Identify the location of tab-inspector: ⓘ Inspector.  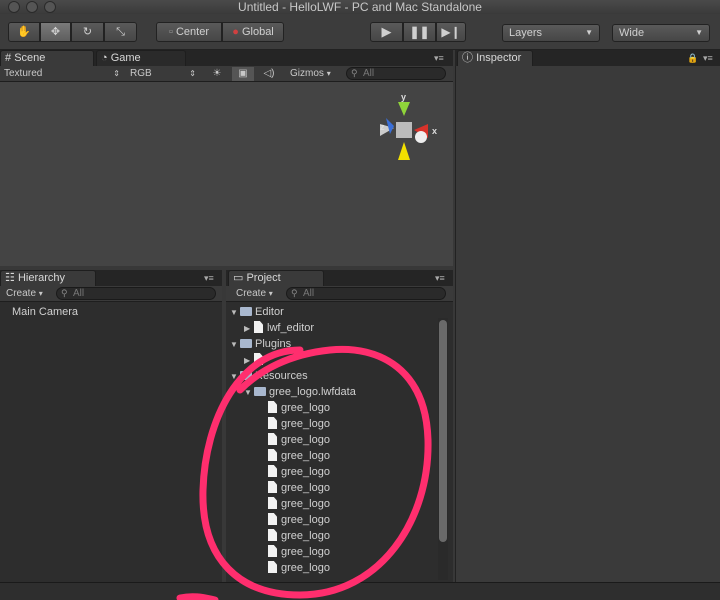
(495, 58).